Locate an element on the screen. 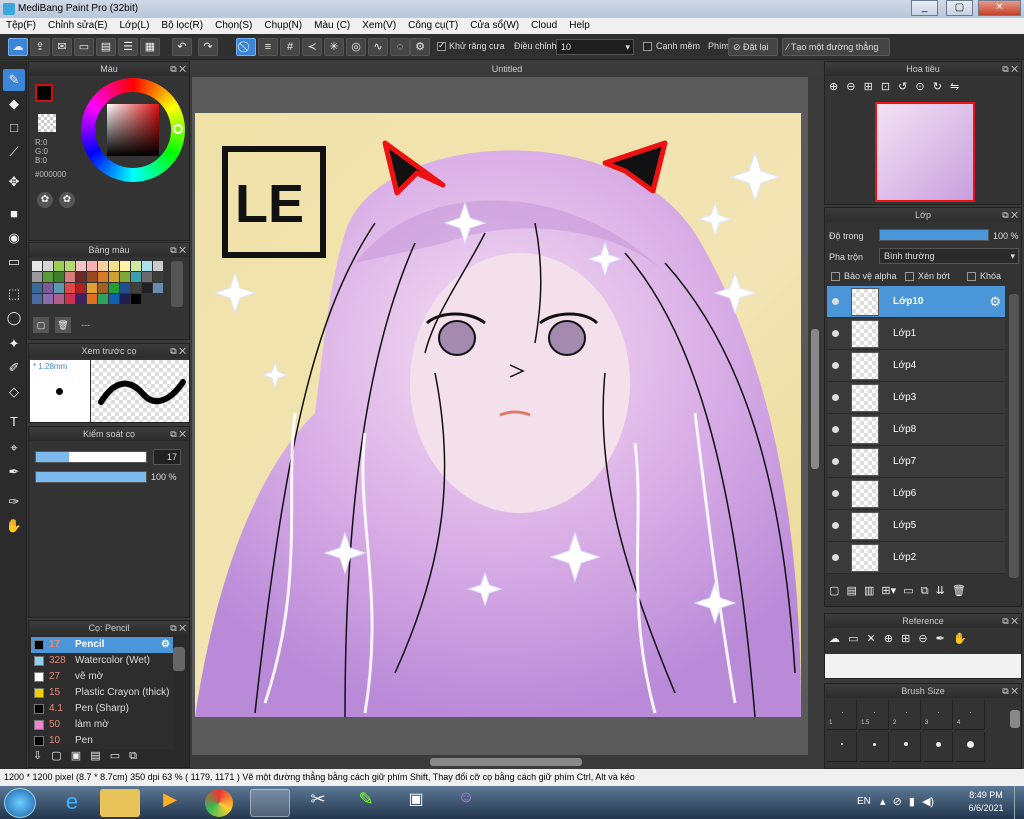 Image resolution: width=1024 pixels, height=819 pixels. open-folder-icon: ▭ is located at coordinates (853, 639).